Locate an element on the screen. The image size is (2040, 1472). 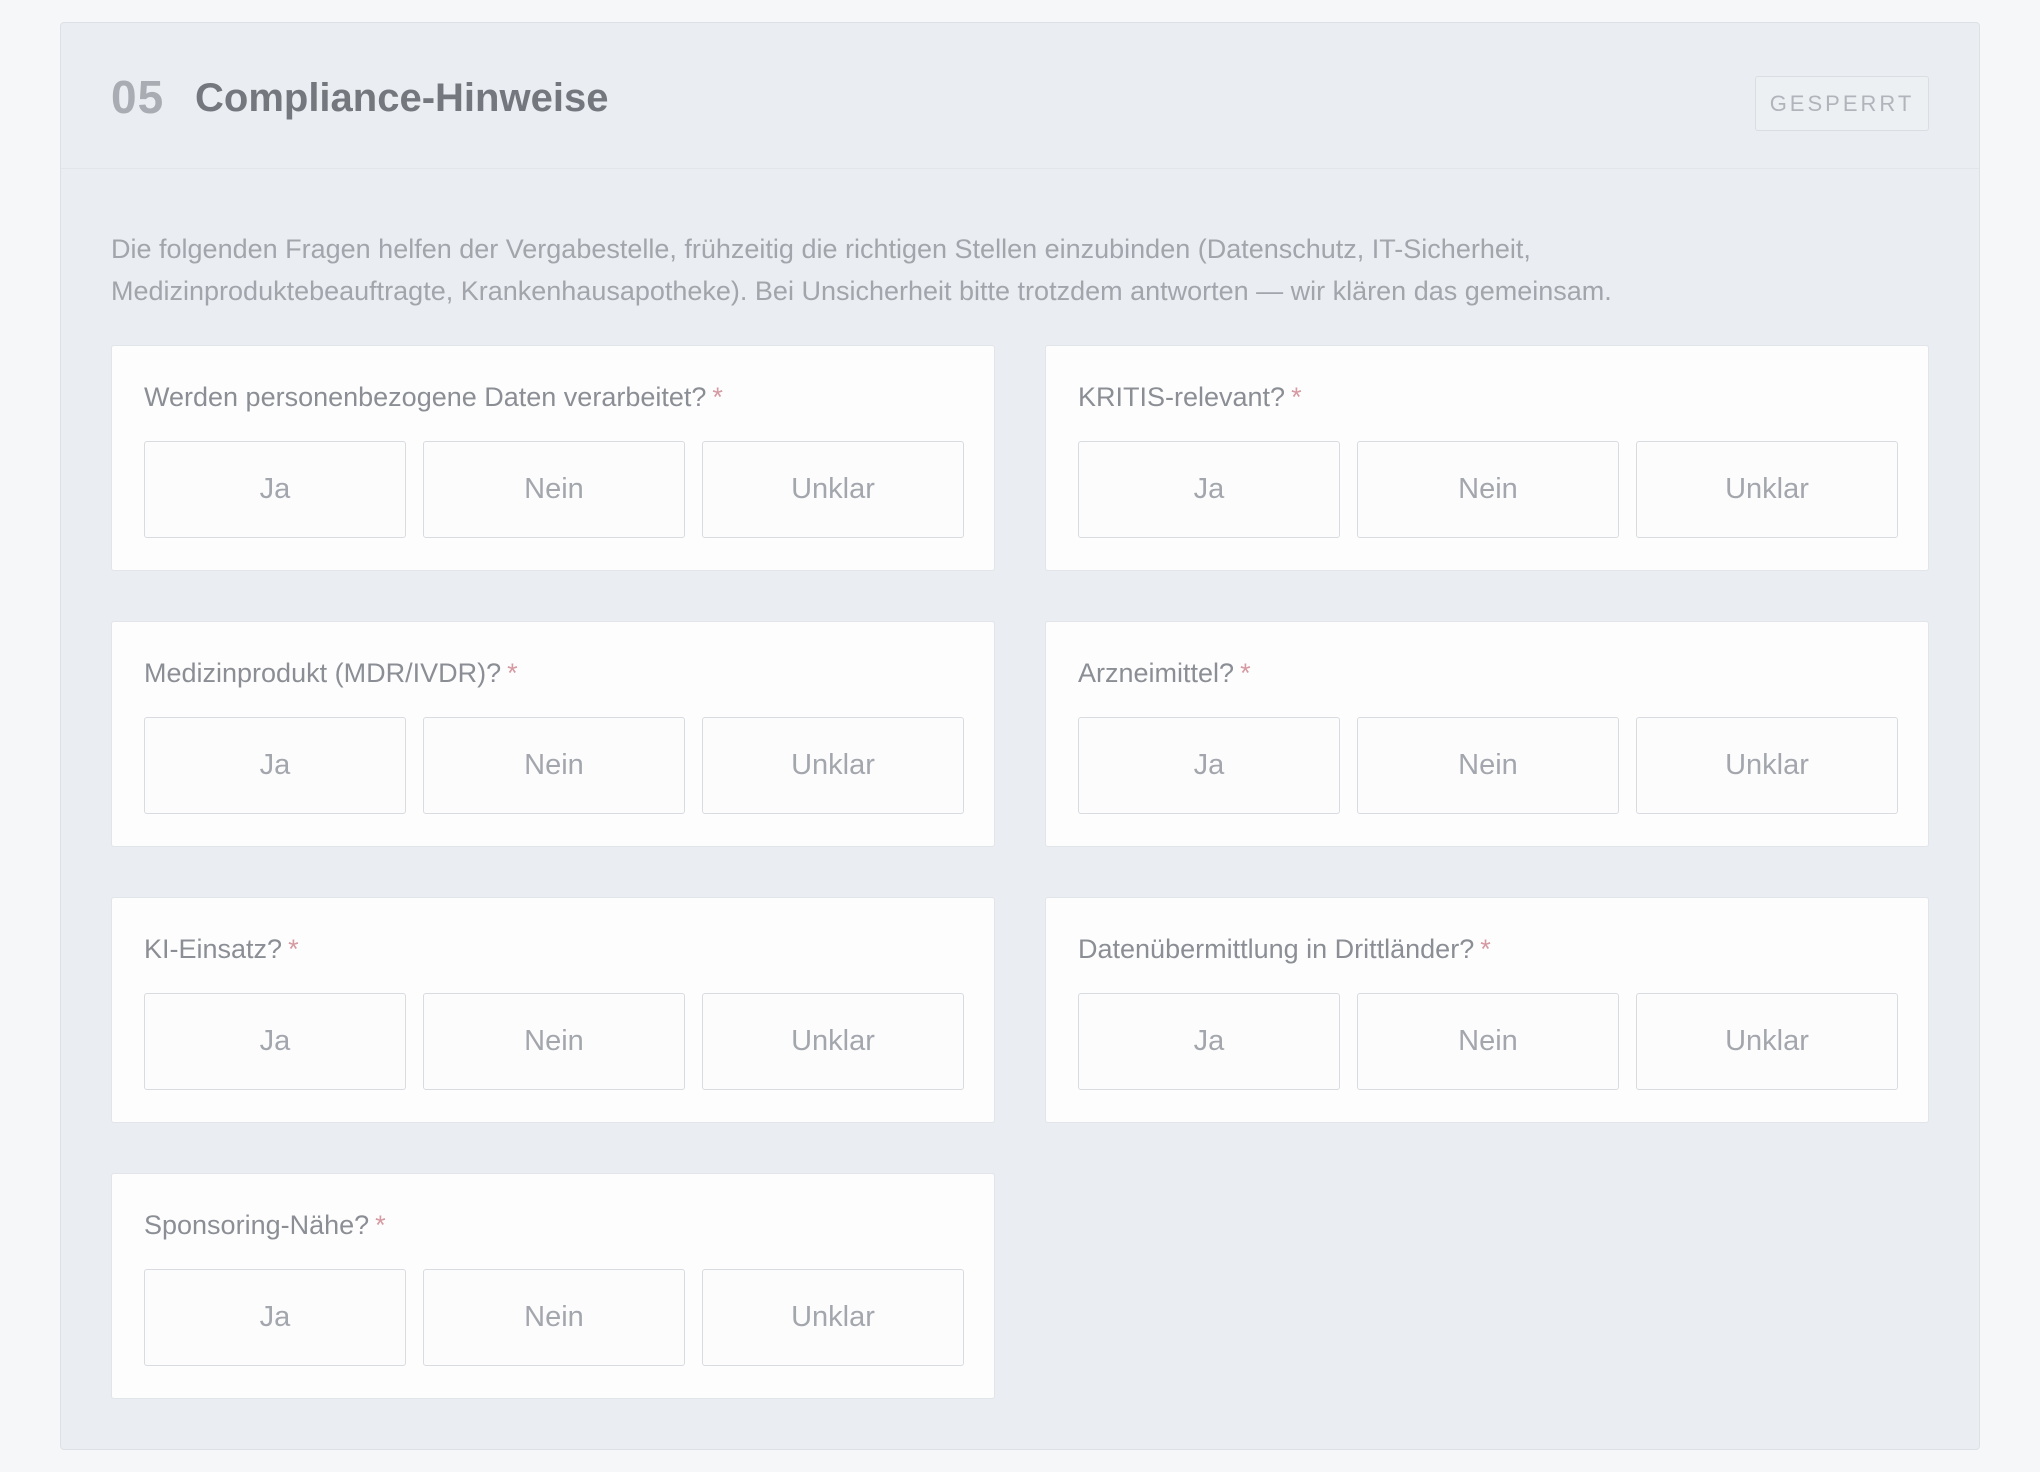
question-card-kritis: KRITIS-relevant? * Ja Nein Unklar is located at coordinates (1487, 458).